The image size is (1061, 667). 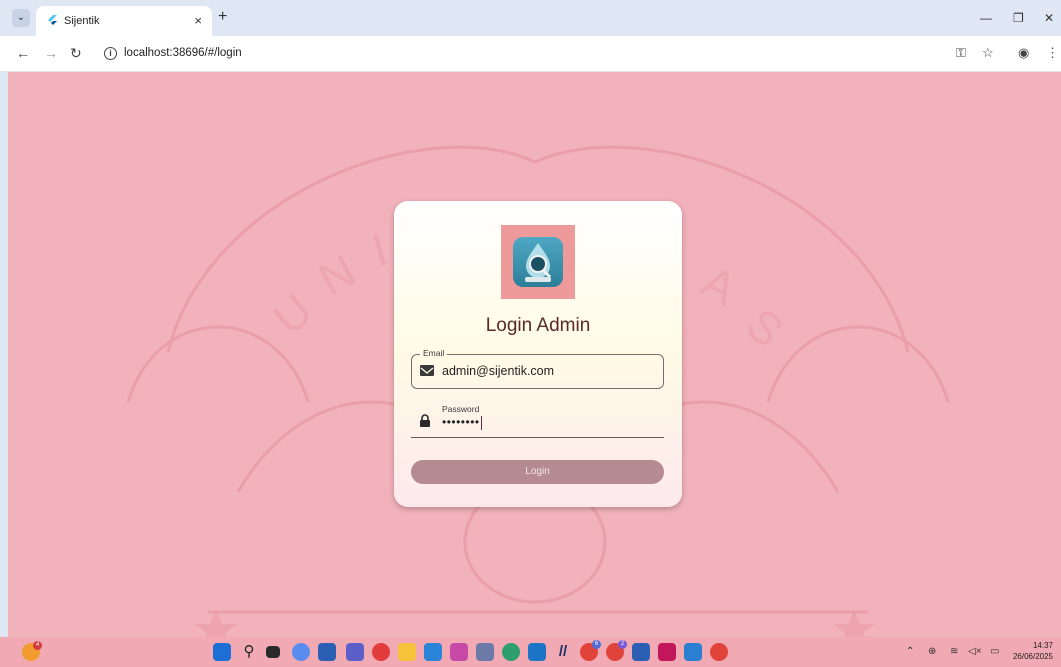 What do you see at coordinates (23, 53) in the screenshot?
I see `back-icon: ←` at bounding box center [23, 53].